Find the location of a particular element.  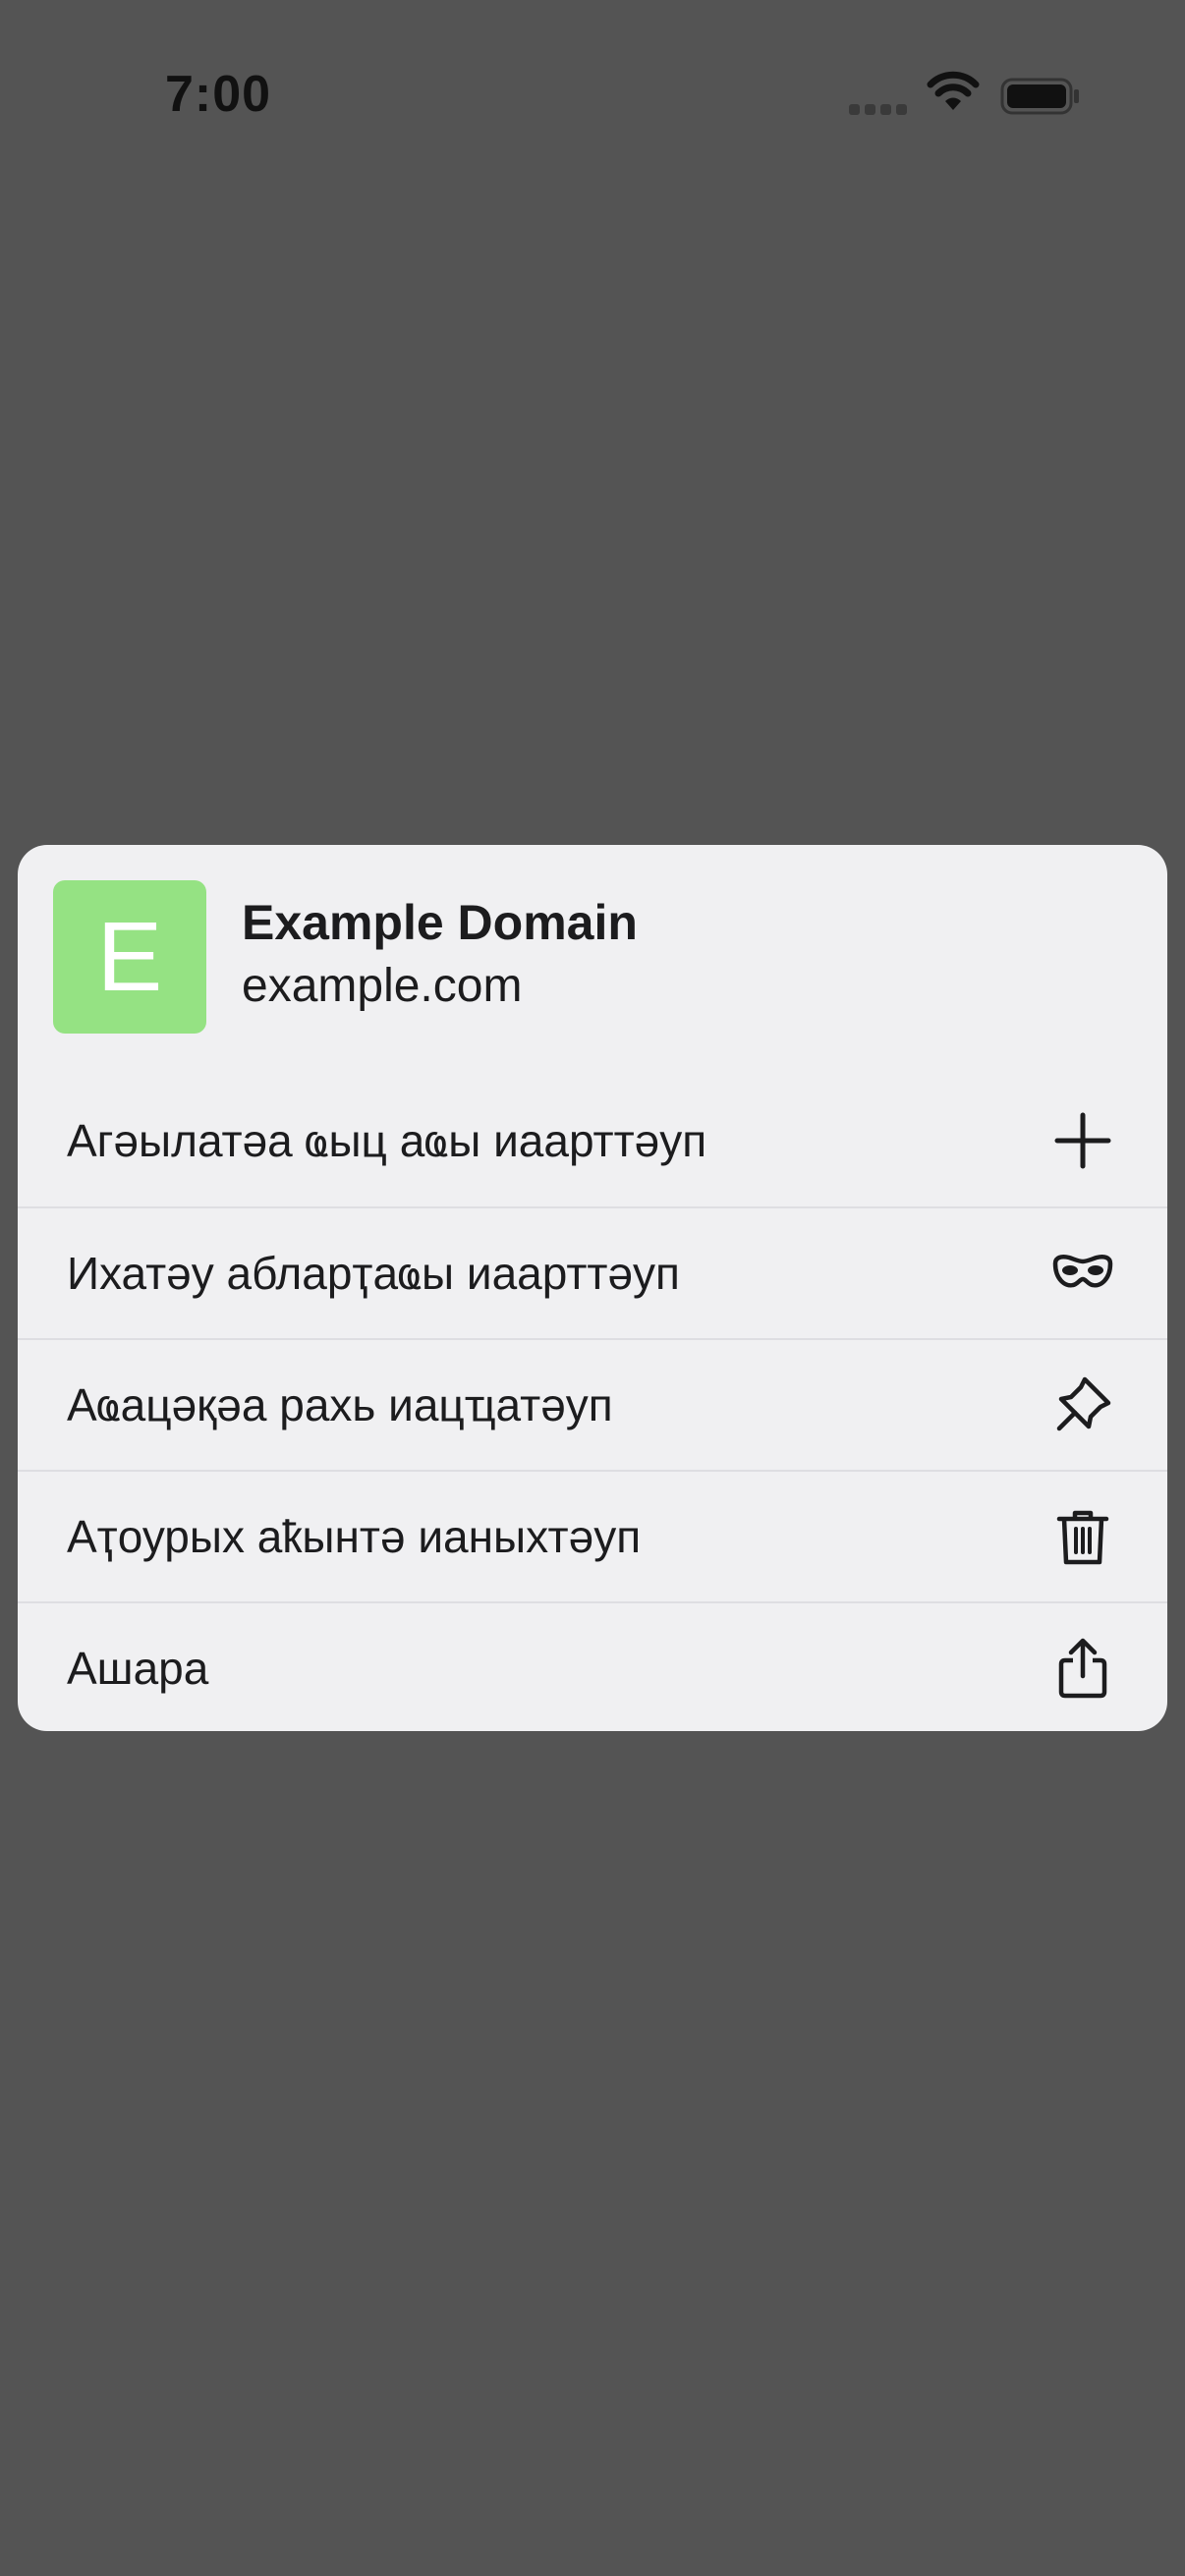

menu-item-add-bookmark: Аҩацәқәа рахь иацҵатәуп is located at coordinates (592, 1404).